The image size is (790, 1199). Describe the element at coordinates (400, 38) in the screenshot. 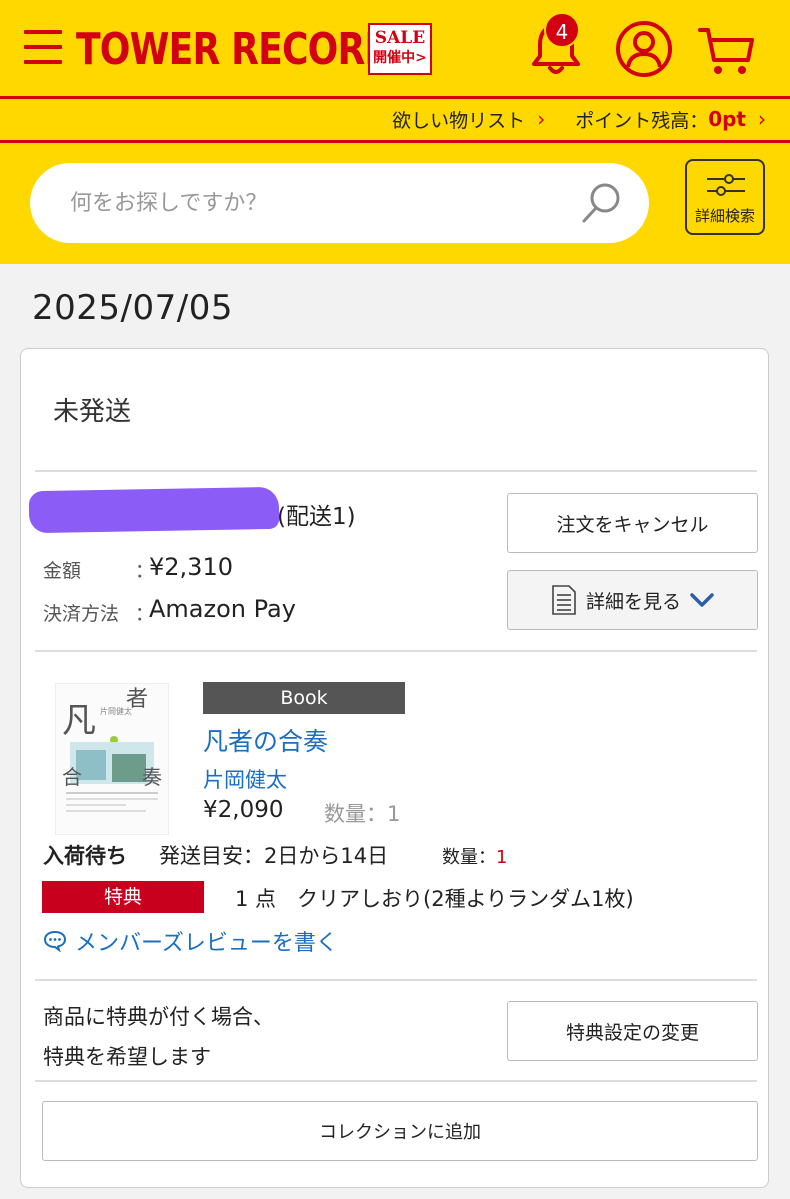

I see `sale-label: SALE` at that location.